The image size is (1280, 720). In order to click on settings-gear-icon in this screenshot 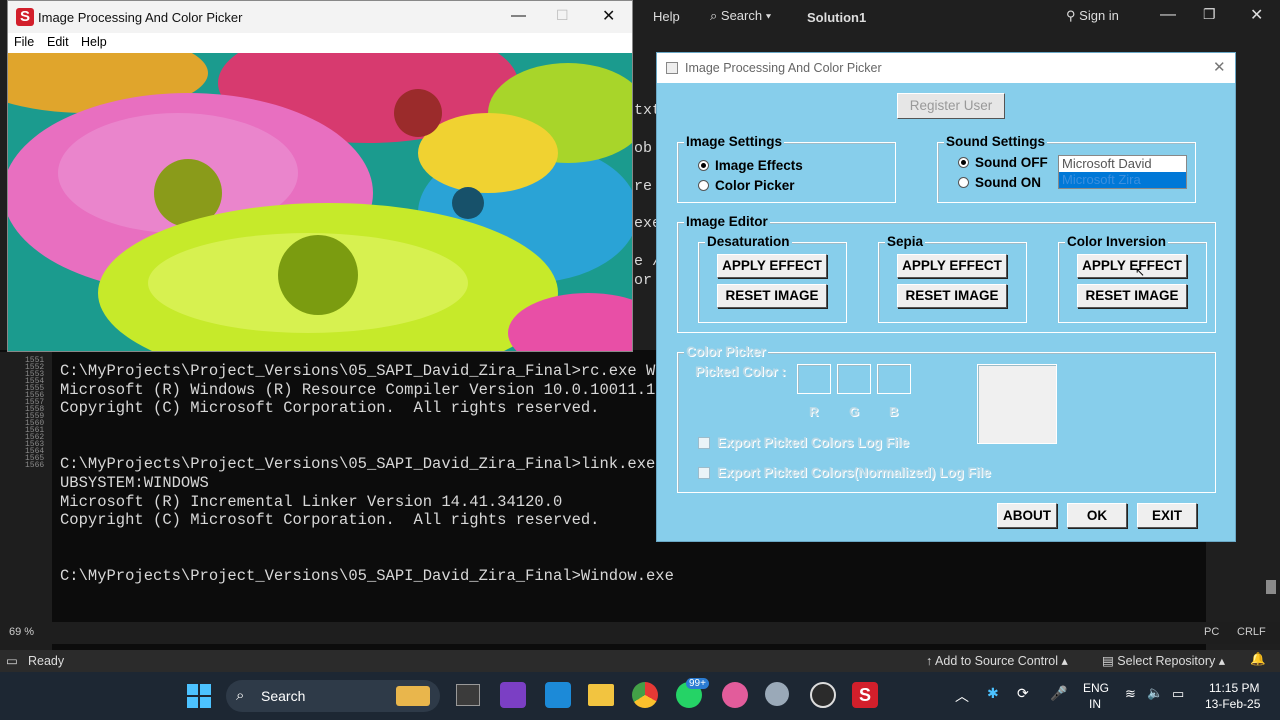, I will do `click(777, 694)`.